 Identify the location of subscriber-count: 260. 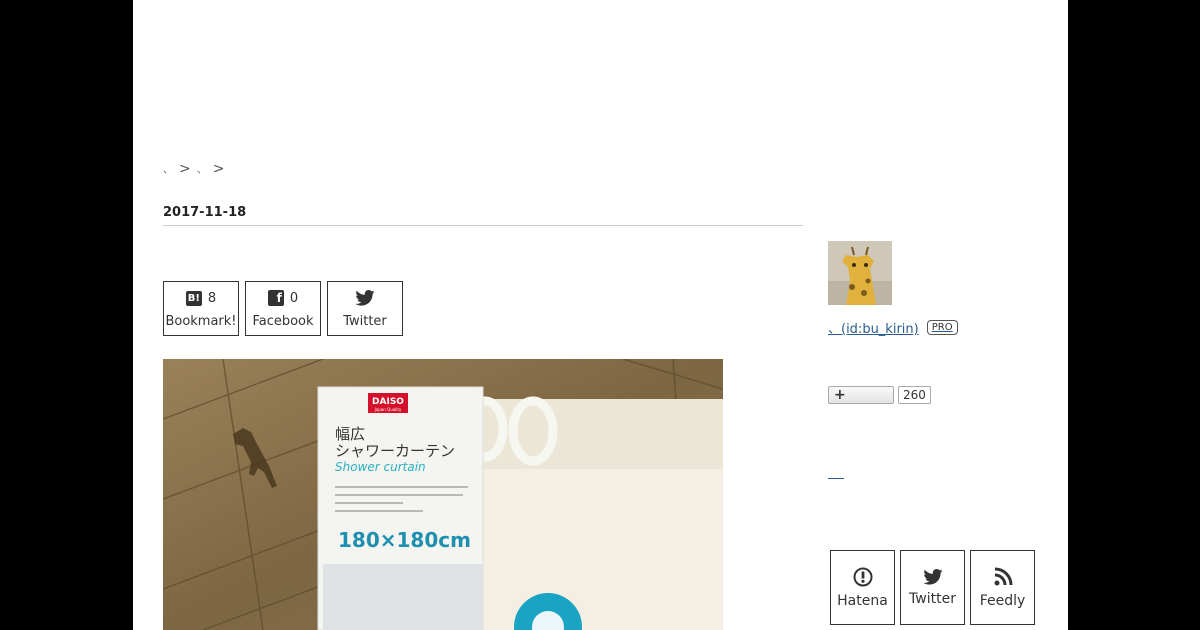
(914, 395).